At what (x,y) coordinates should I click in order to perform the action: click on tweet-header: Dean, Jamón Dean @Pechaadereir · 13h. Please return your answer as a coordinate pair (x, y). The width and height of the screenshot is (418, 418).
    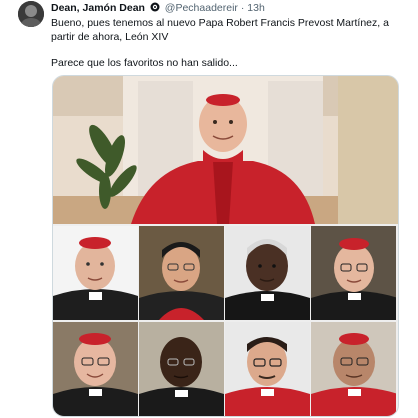
    Looking at the image, I should click on (229, 9).